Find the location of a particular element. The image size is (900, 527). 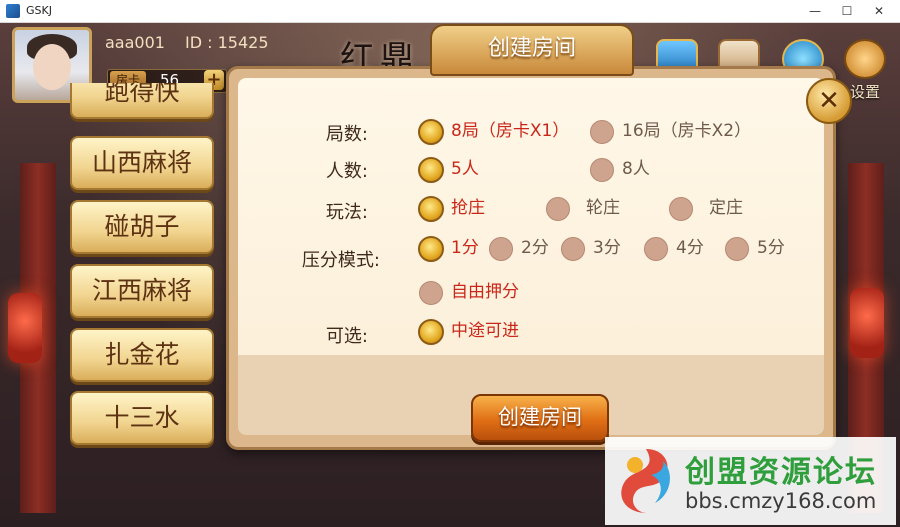

maximize-button: ☐ is located at coordinates (847, 11).